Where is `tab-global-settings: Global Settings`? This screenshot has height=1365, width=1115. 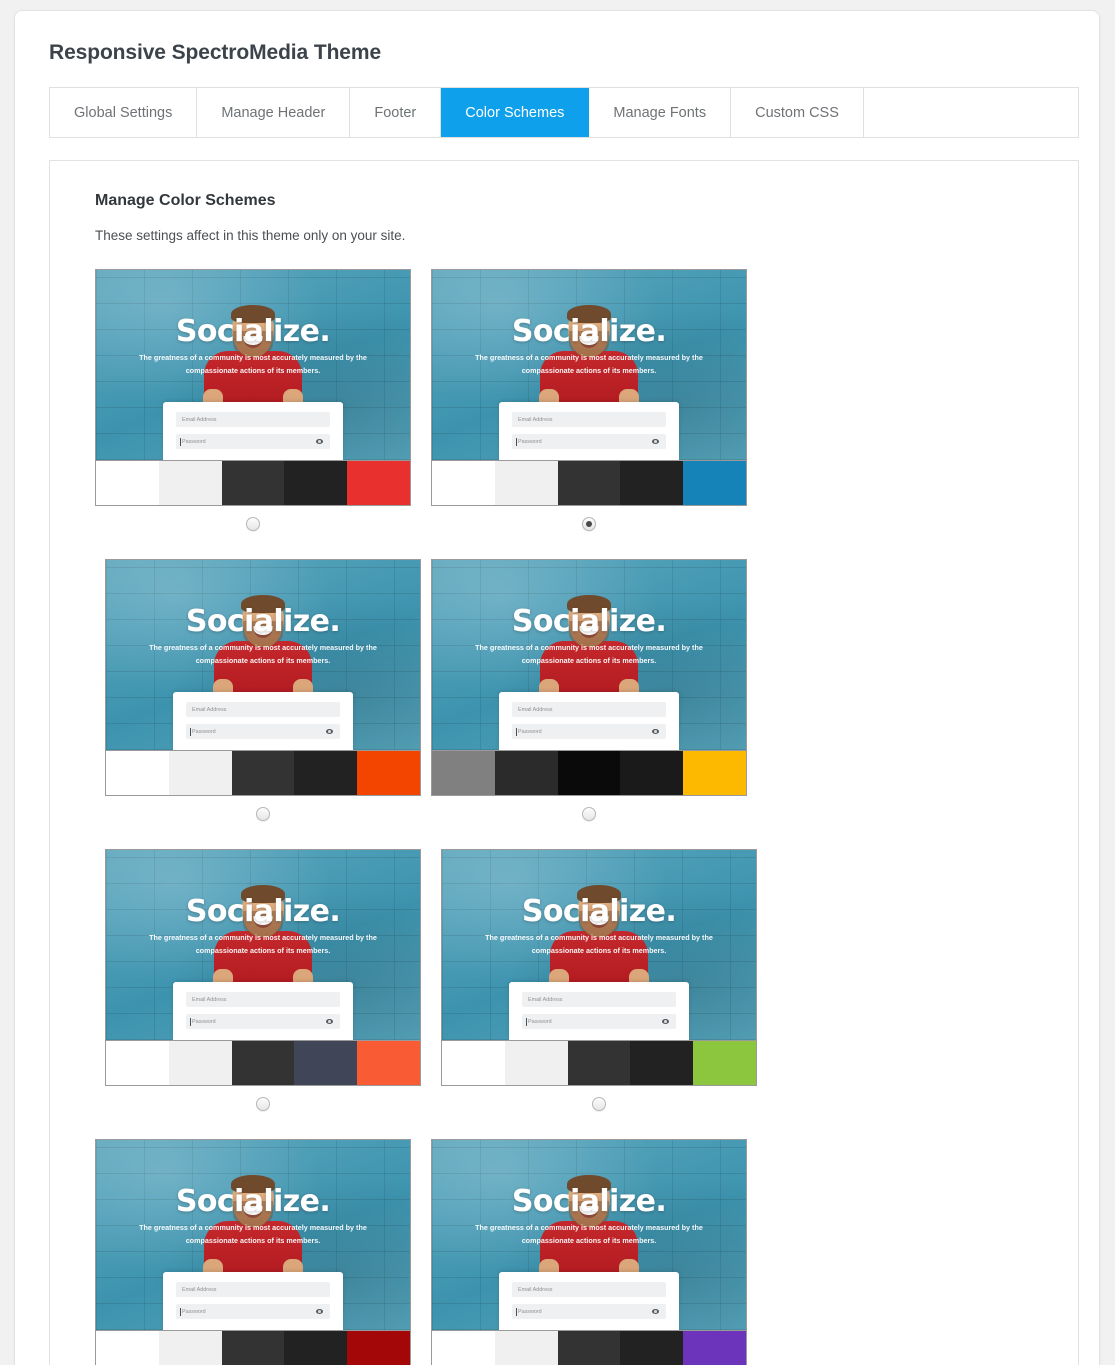 tab-global-settings: Global Settings is located at coordinates (124, 112).